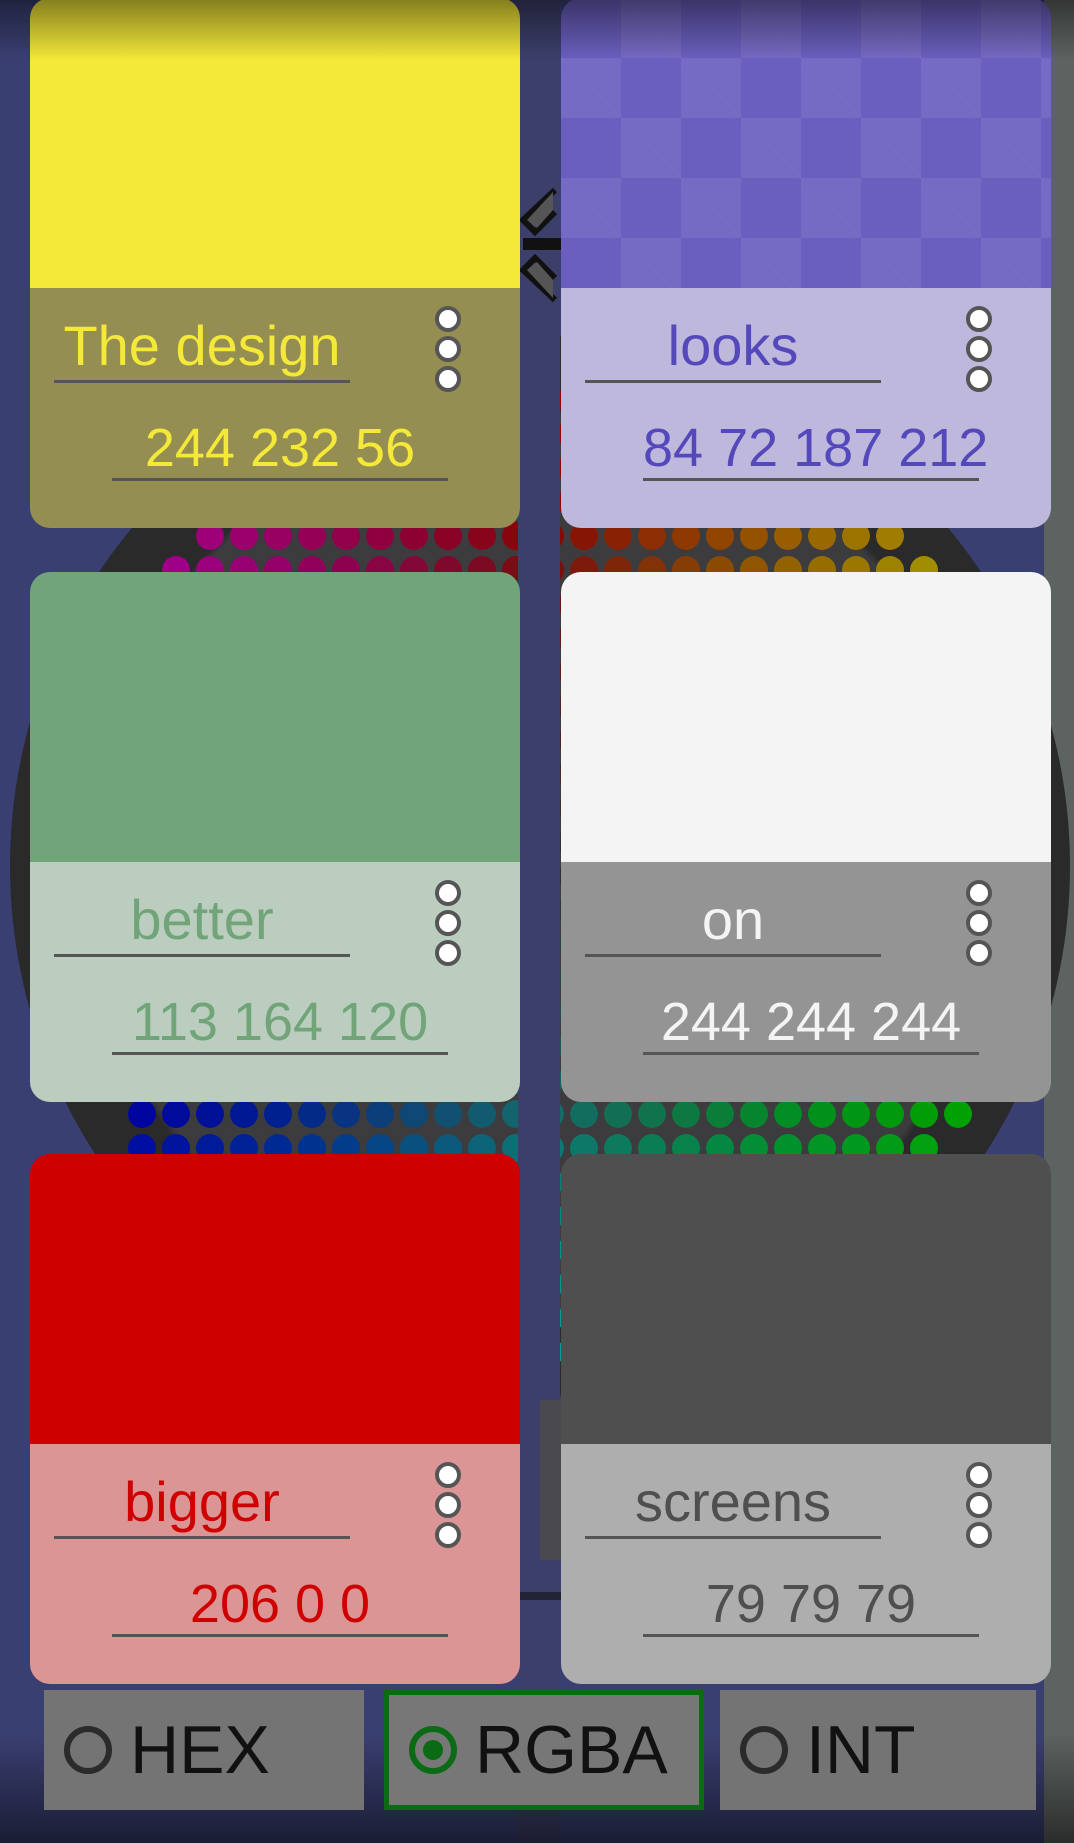 The width and height of the screenshot is (1074, 1843). Describe the element at coordinates (861, 1750) in the screenshot. I see `format-label: INT` at that location.